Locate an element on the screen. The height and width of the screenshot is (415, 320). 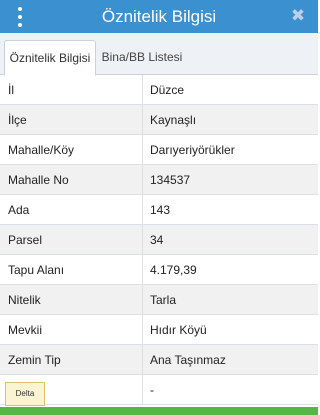
attribute-value: - is located at coordinates (152, 390).